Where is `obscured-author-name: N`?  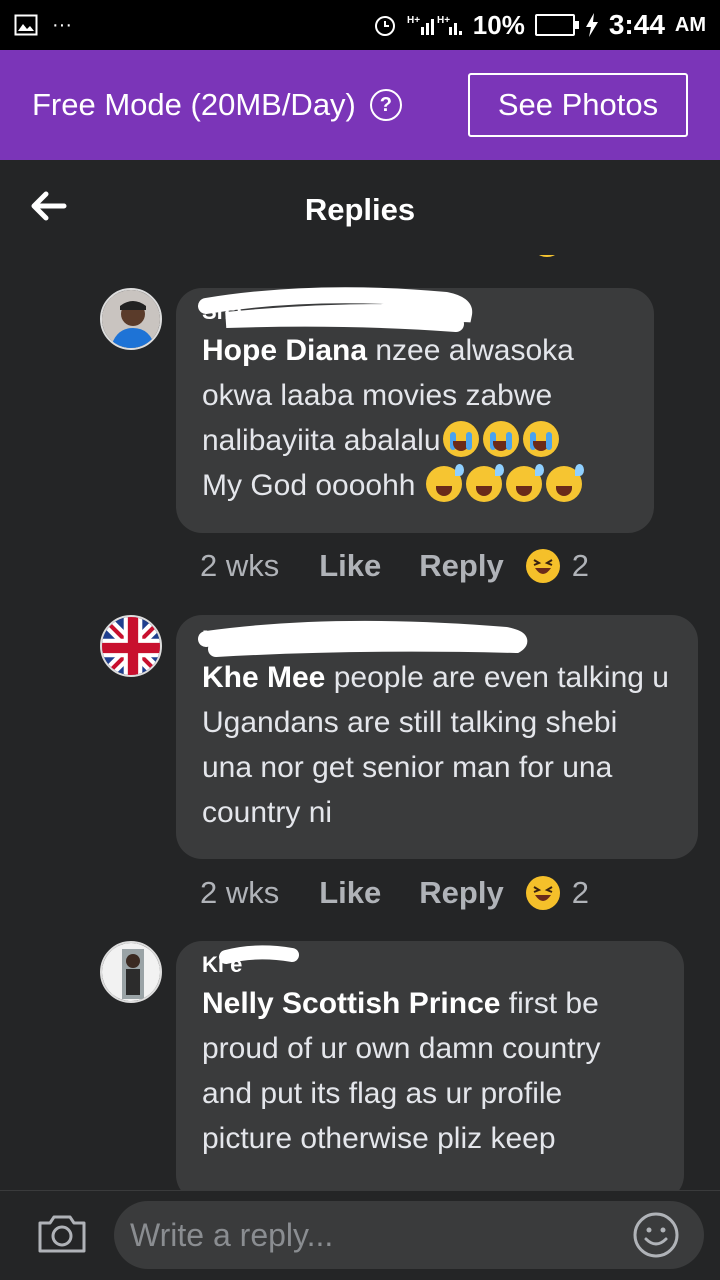
obscured-author-name: N is located at coordinates (435, 638).